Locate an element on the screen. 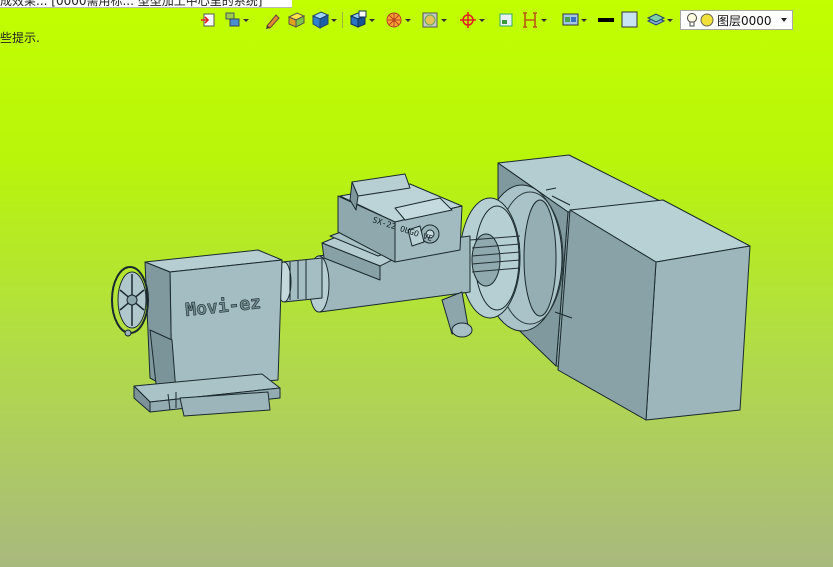  section-icon is located at coordinates (530, 20).